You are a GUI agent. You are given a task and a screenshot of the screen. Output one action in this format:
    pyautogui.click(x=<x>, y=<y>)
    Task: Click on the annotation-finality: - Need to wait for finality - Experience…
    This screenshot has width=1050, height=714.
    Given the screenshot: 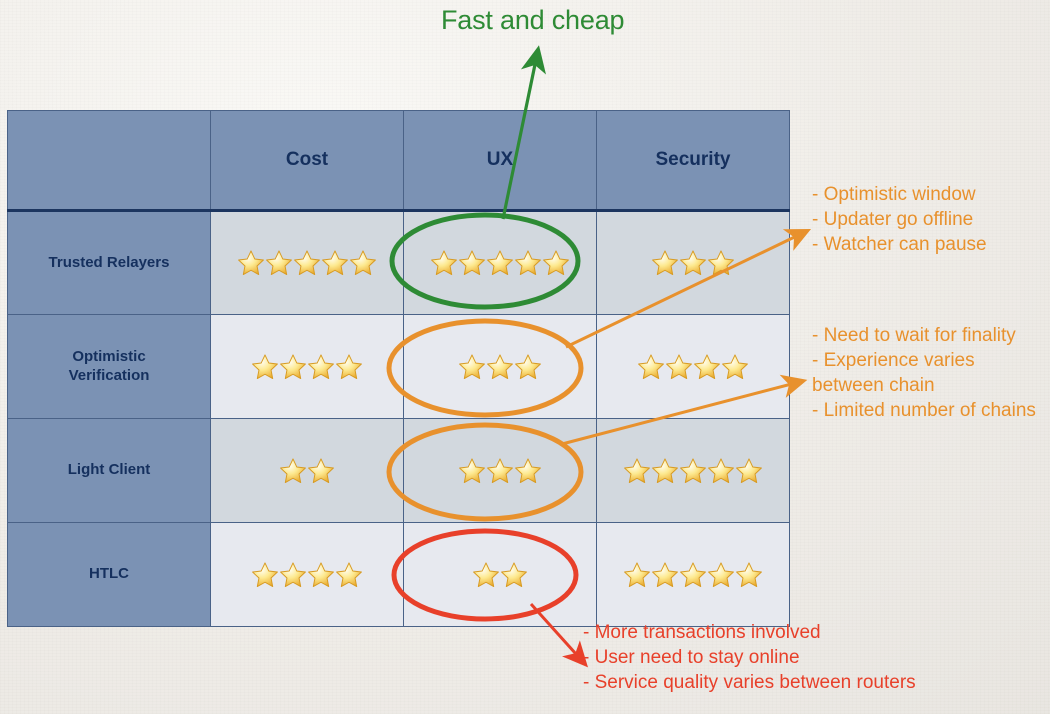 What is the action you would take?
    pyautogui.click(x=924, y=373)
    